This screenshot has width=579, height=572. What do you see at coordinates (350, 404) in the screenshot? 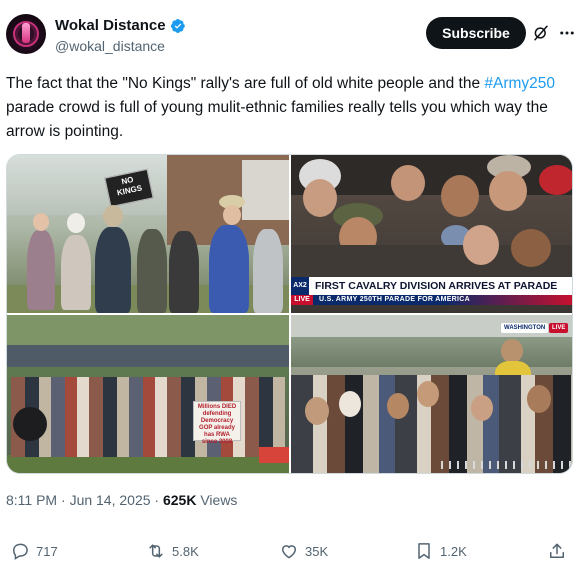
I see `crowd-hijab` at bounding box center [350, 404].